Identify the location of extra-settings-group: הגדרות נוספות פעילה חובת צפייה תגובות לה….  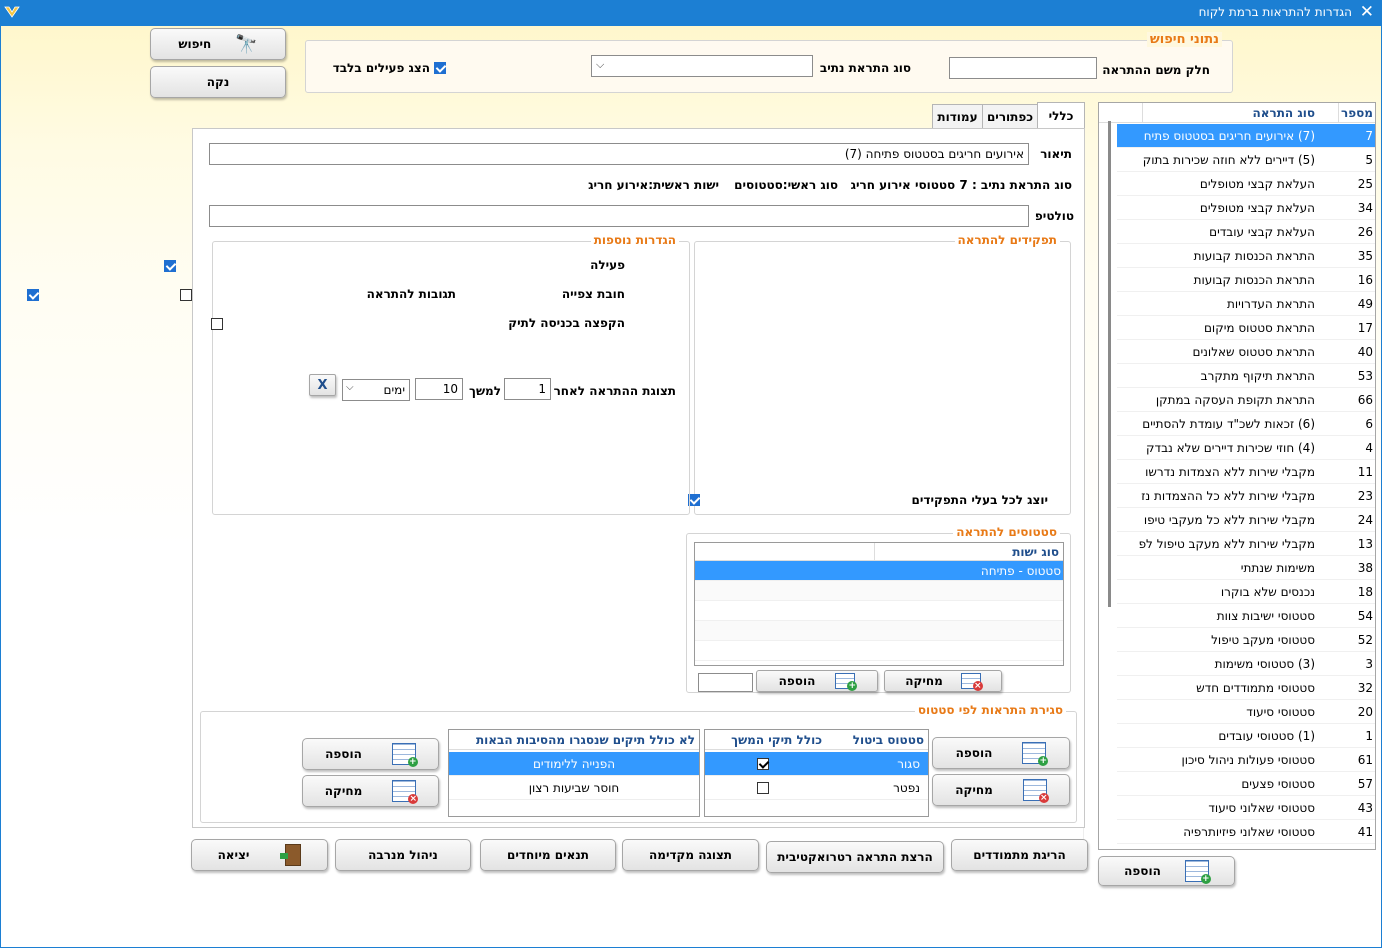
(358, 374).